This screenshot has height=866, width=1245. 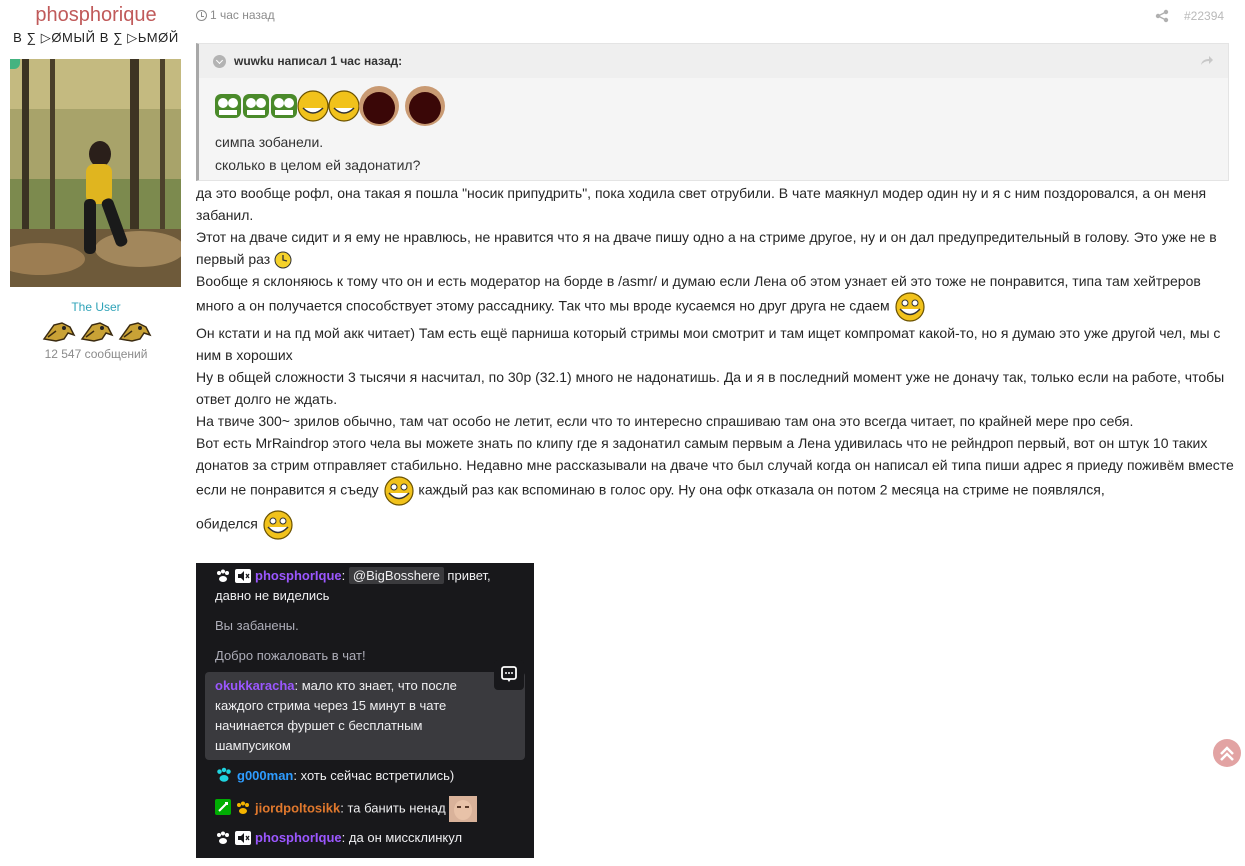 What do you see at coordinates (379, 685) in the screenshot?
I see `chat-text: мало кто знает, что после` at bounding box center [379, 685].